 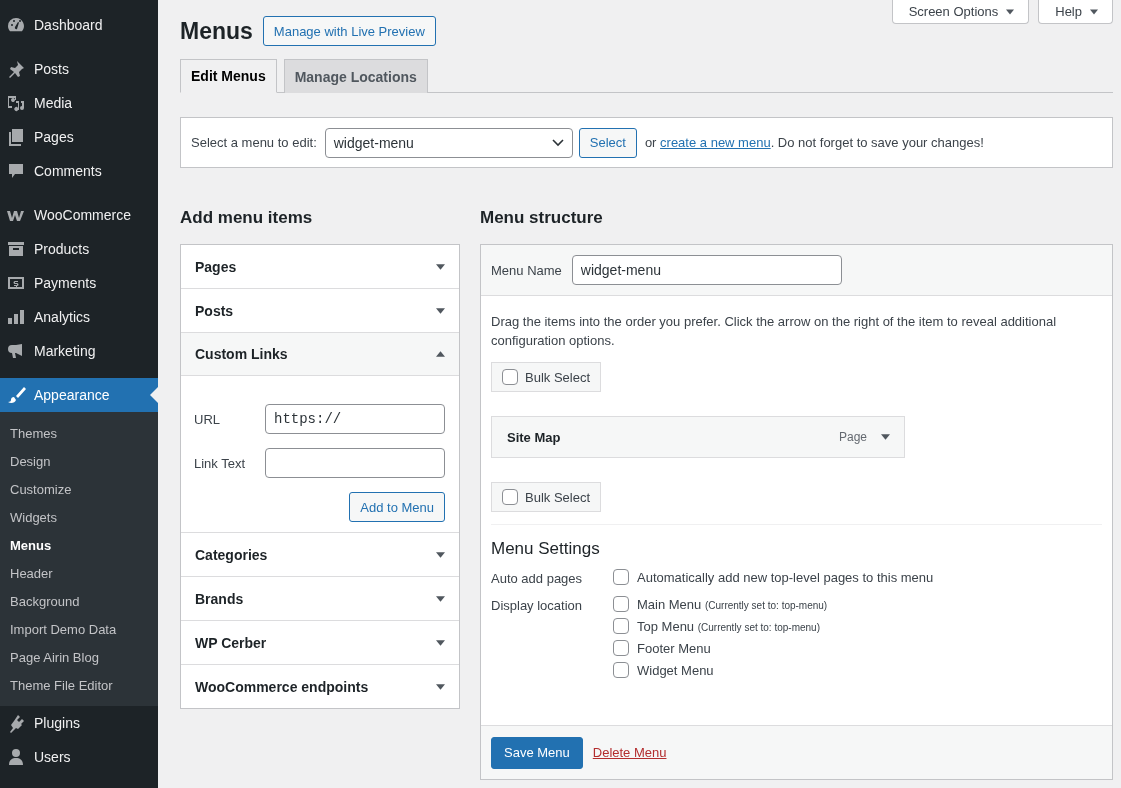 I want to click on section-heading: Add menu items, so click(x=247, y=218).